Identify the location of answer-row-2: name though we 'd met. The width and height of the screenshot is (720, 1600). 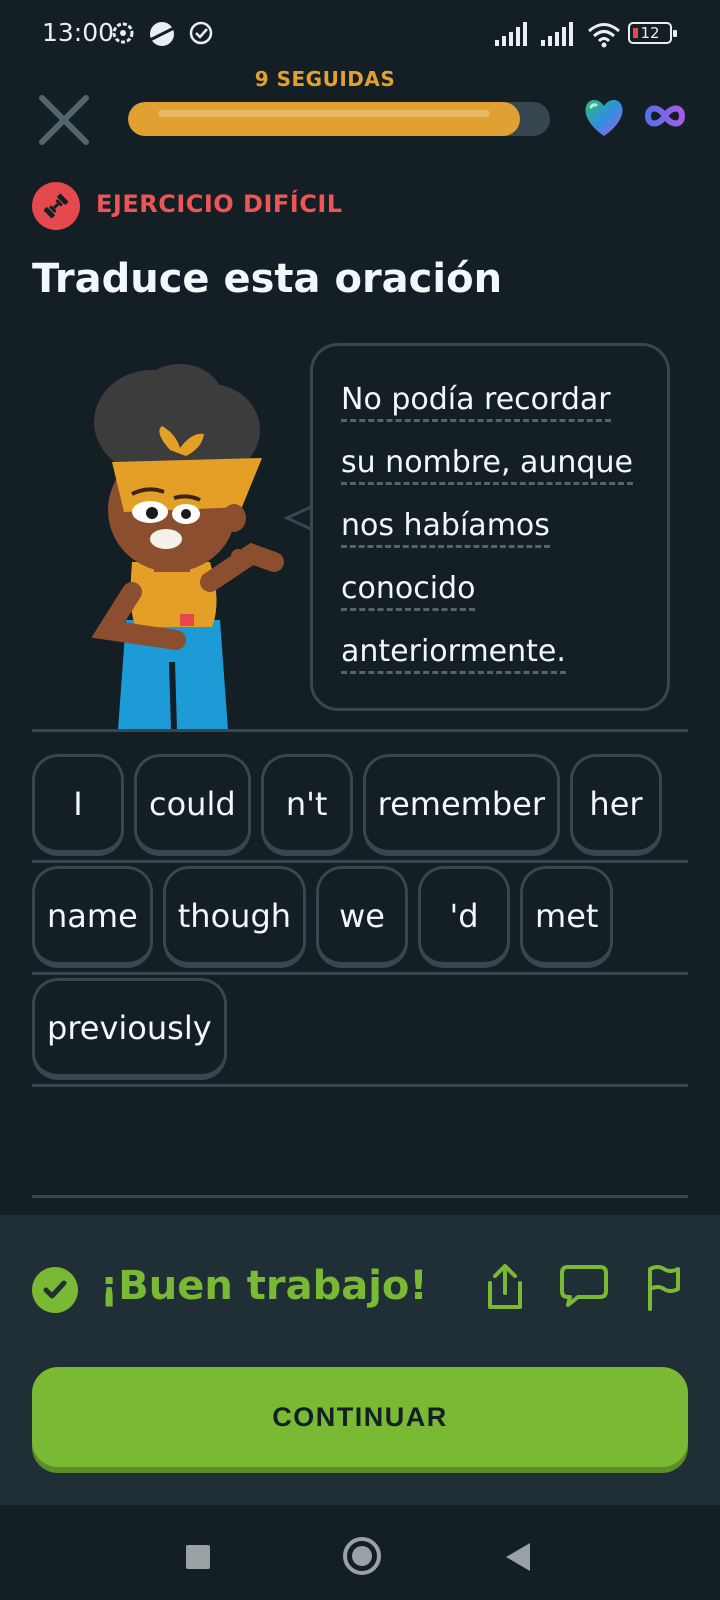
(323, 917).